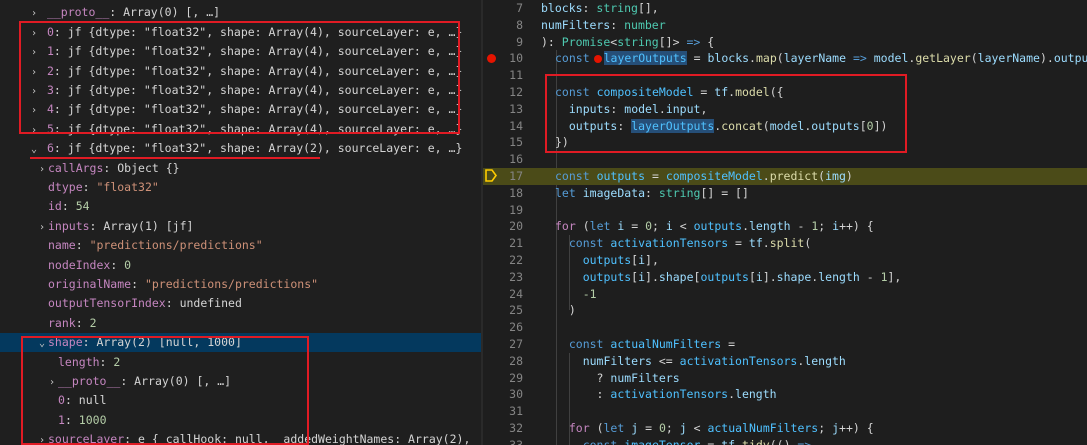  What do you see at coordinates (76, 168) in the screenshot?
I see `tree-key: callArgs` at bounding box center [76, 168].